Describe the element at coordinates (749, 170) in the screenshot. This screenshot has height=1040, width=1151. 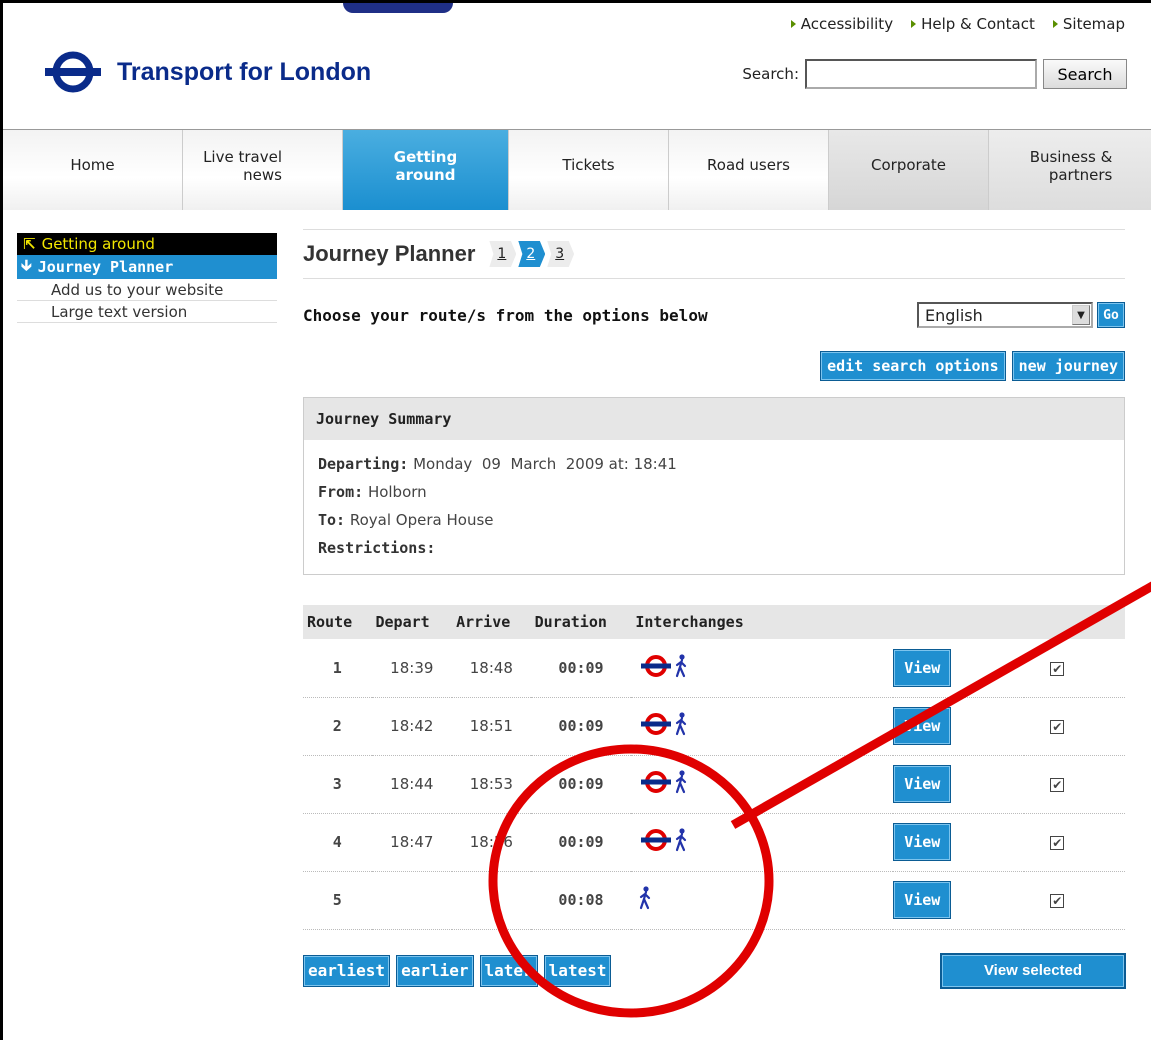
I see `nav-road-users: Road users` at that location.